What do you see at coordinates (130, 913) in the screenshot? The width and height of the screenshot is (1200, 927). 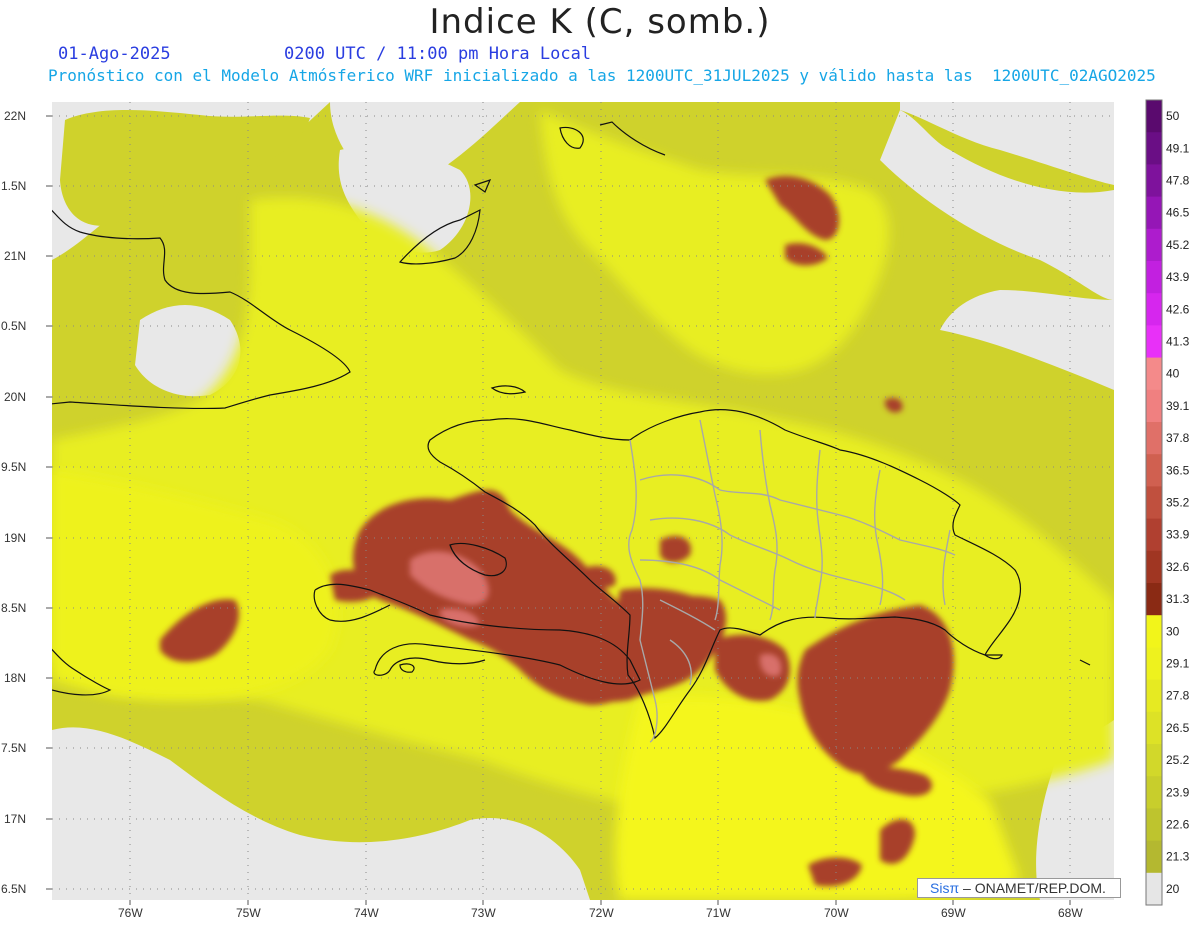 I see `lon-label: 76W` at bounding box center [130, 913].